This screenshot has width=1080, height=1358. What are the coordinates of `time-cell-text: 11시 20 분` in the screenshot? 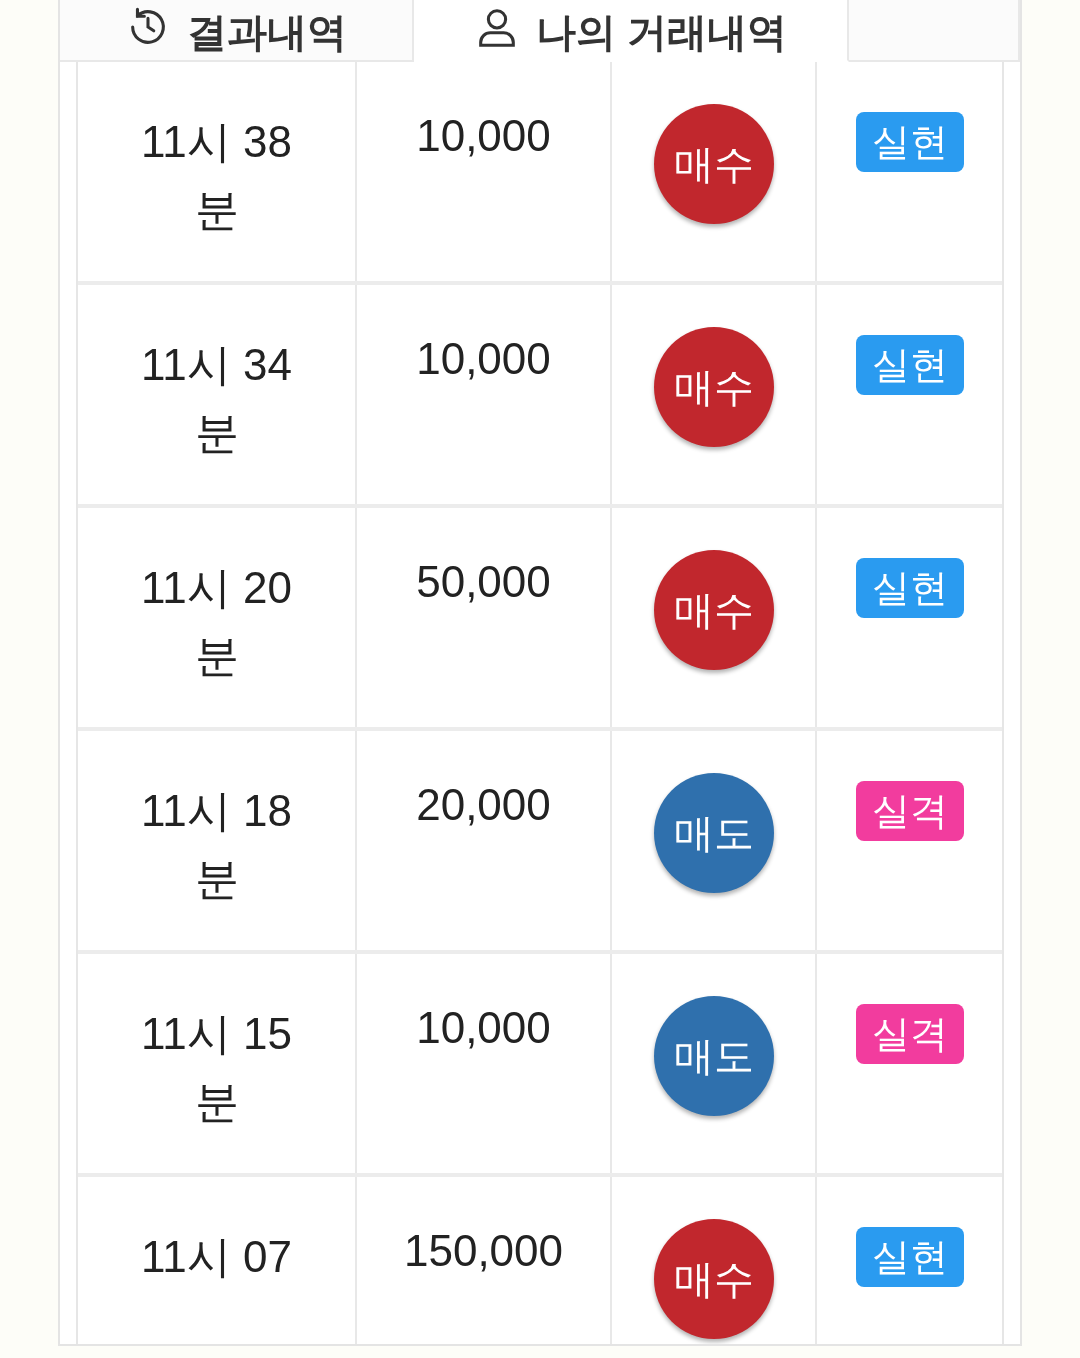 It's located at (216, 622).